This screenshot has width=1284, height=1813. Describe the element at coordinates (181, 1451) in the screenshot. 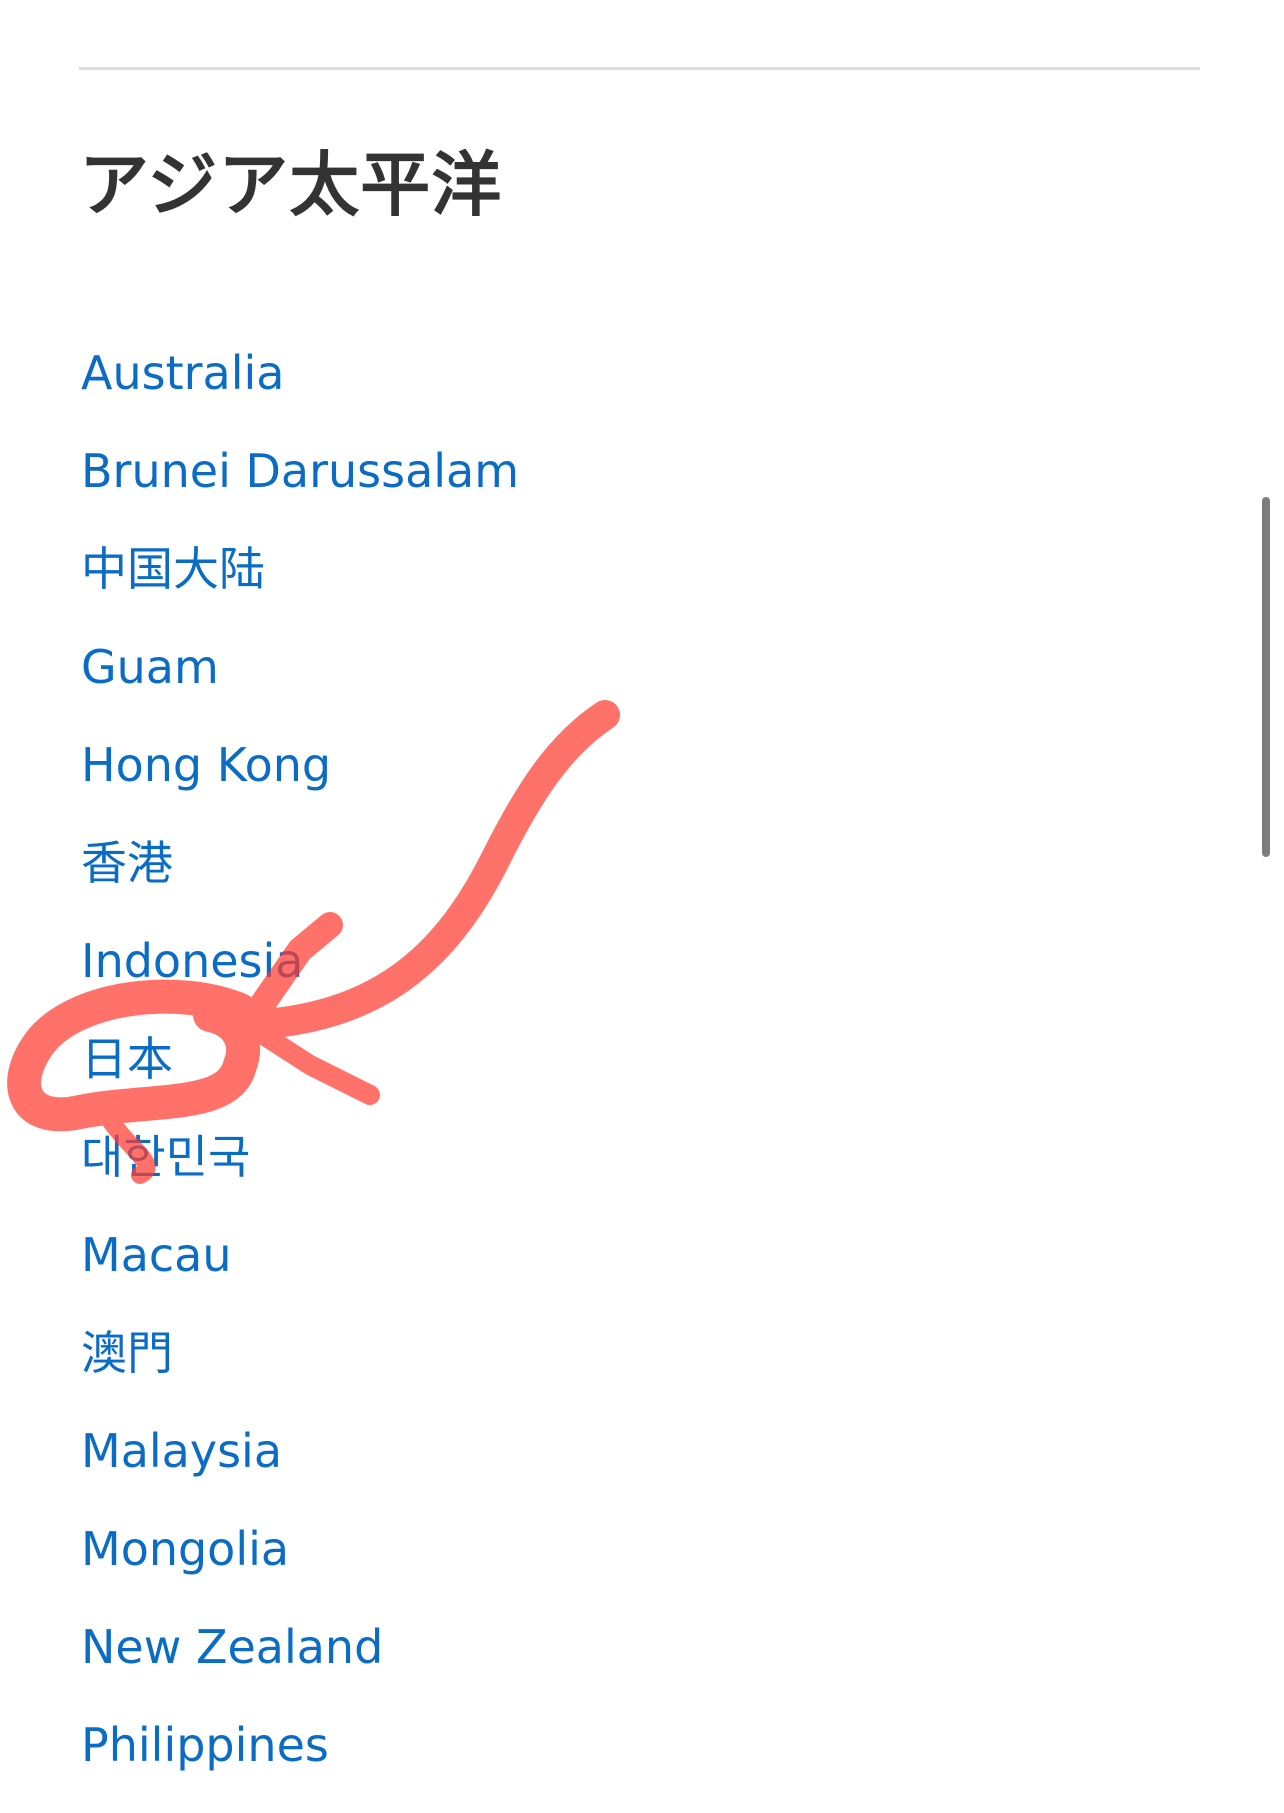

I see `region-link-malaysia: Malaysia` at that location.